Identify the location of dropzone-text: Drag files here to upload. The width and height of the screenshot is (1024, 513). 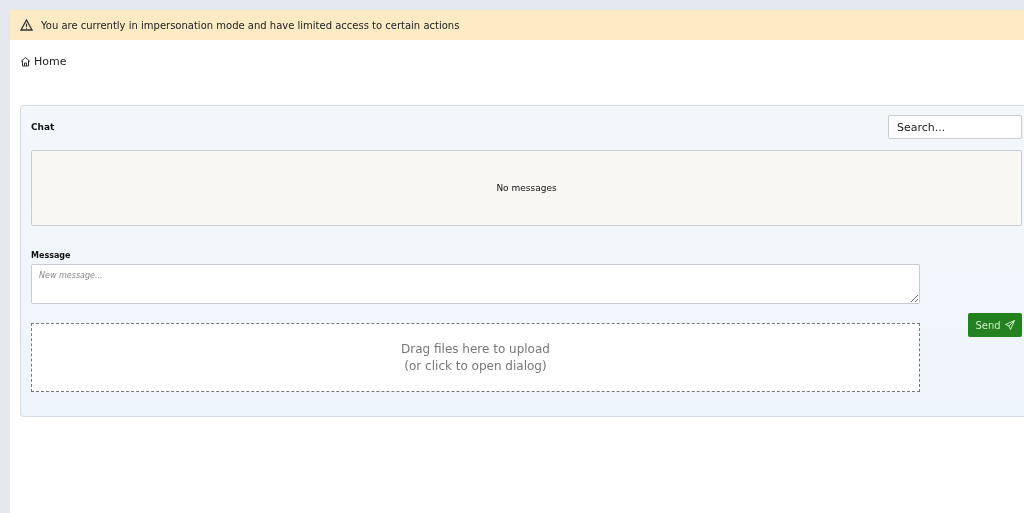
(475, 349).